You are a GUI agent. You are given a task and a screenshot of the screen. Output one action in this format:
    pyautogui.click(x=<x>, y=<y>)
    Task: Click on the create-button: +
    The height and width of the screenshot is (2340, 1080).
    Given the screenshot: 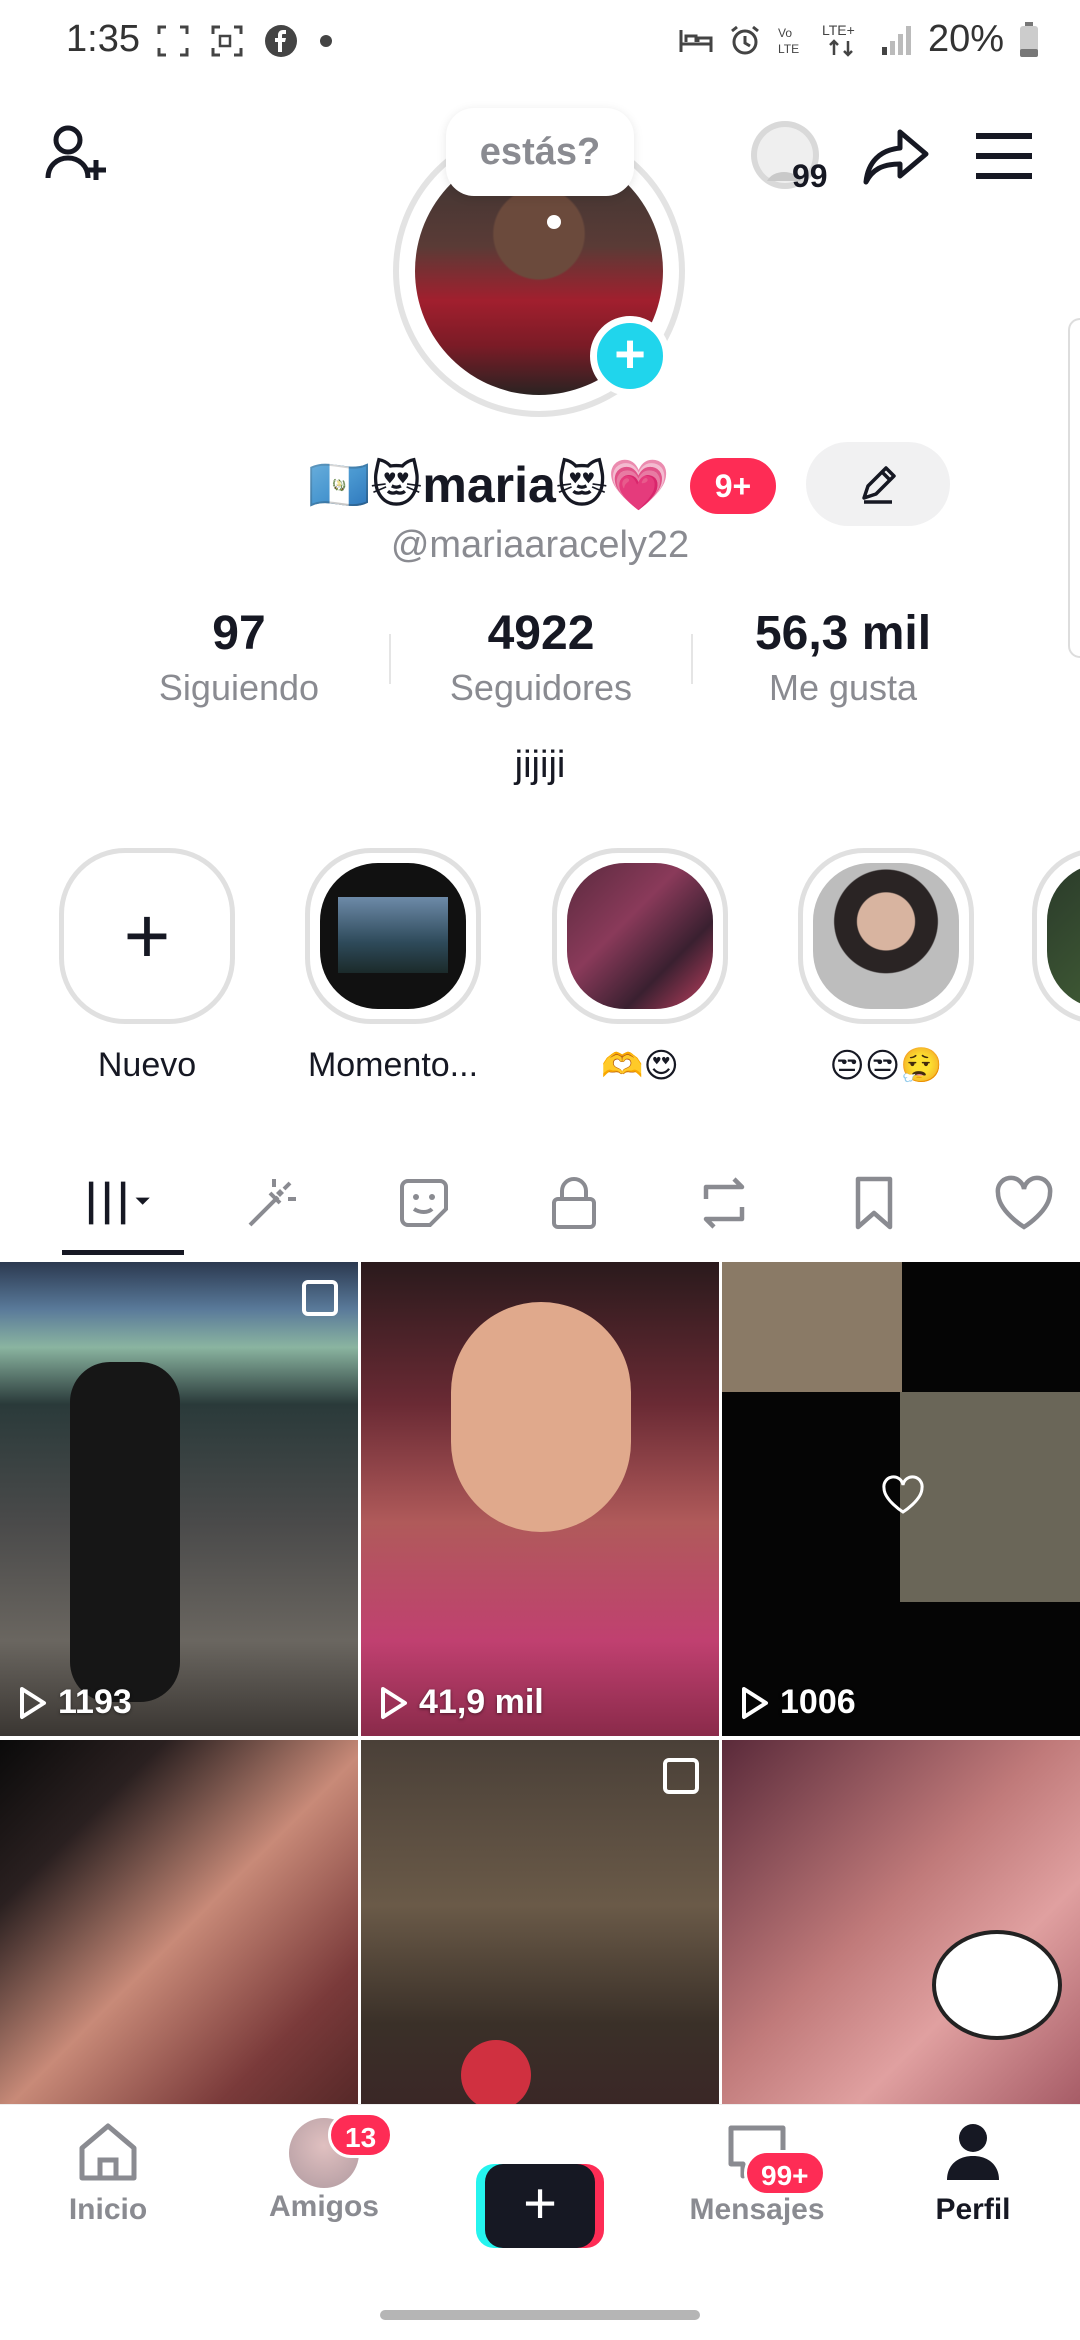 What is the action you would take?
    pyautogui.click(x=540, y=2206)
    